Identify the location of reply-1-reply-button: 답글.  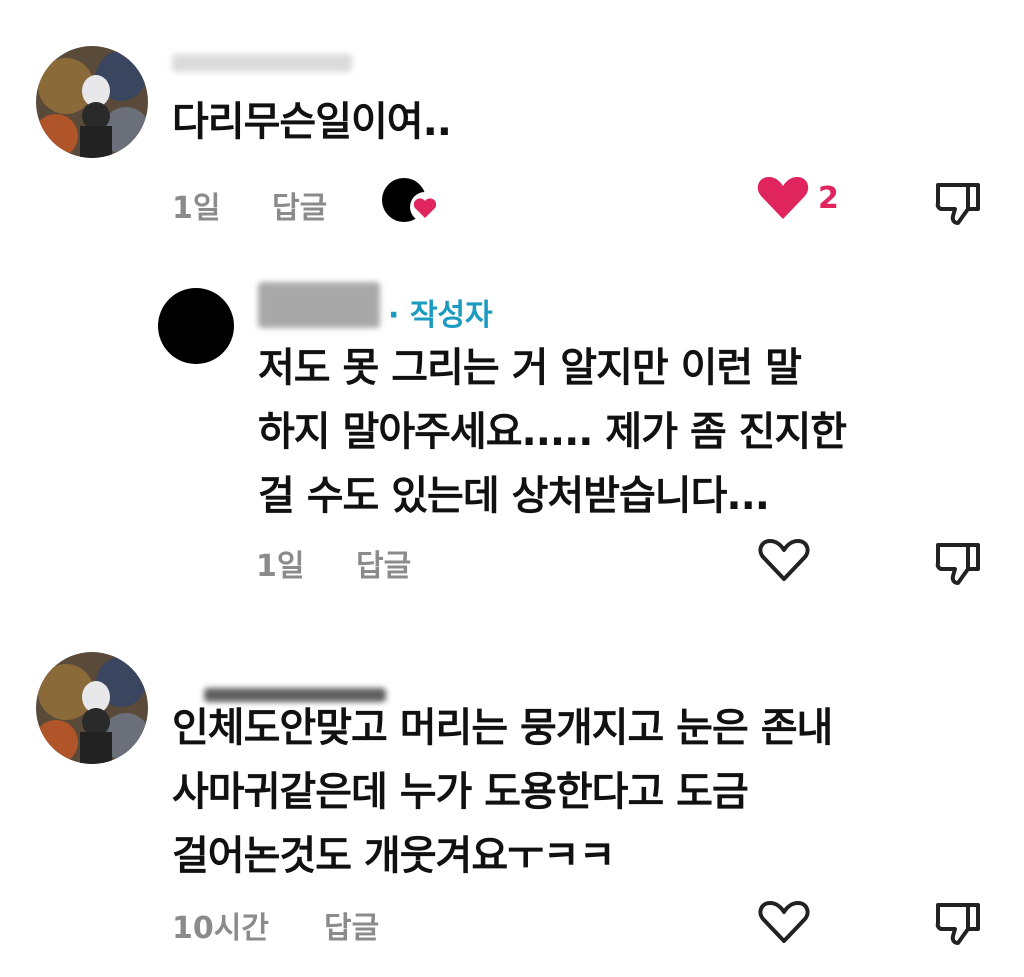
(383, 563).